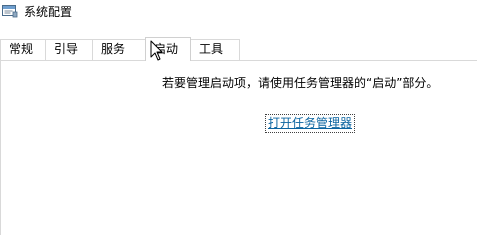  Describe the element at coordinates (119, 49) in the screenshot. I see `tab-services: 服务` at that location.